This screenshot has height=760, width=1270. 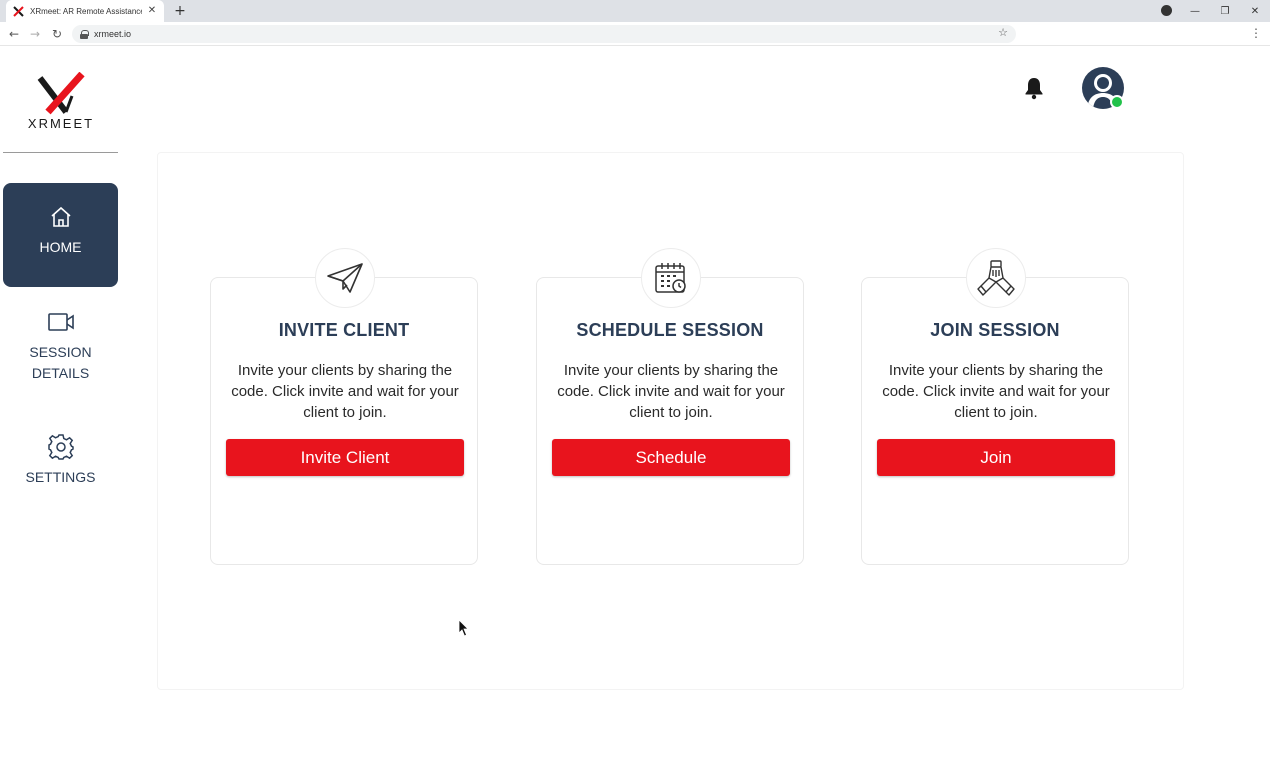 What do you see at coordinates (345, 457) in the screenshot?
I see `invite-client-button: Invite Client` at bounding box center [345, 457].